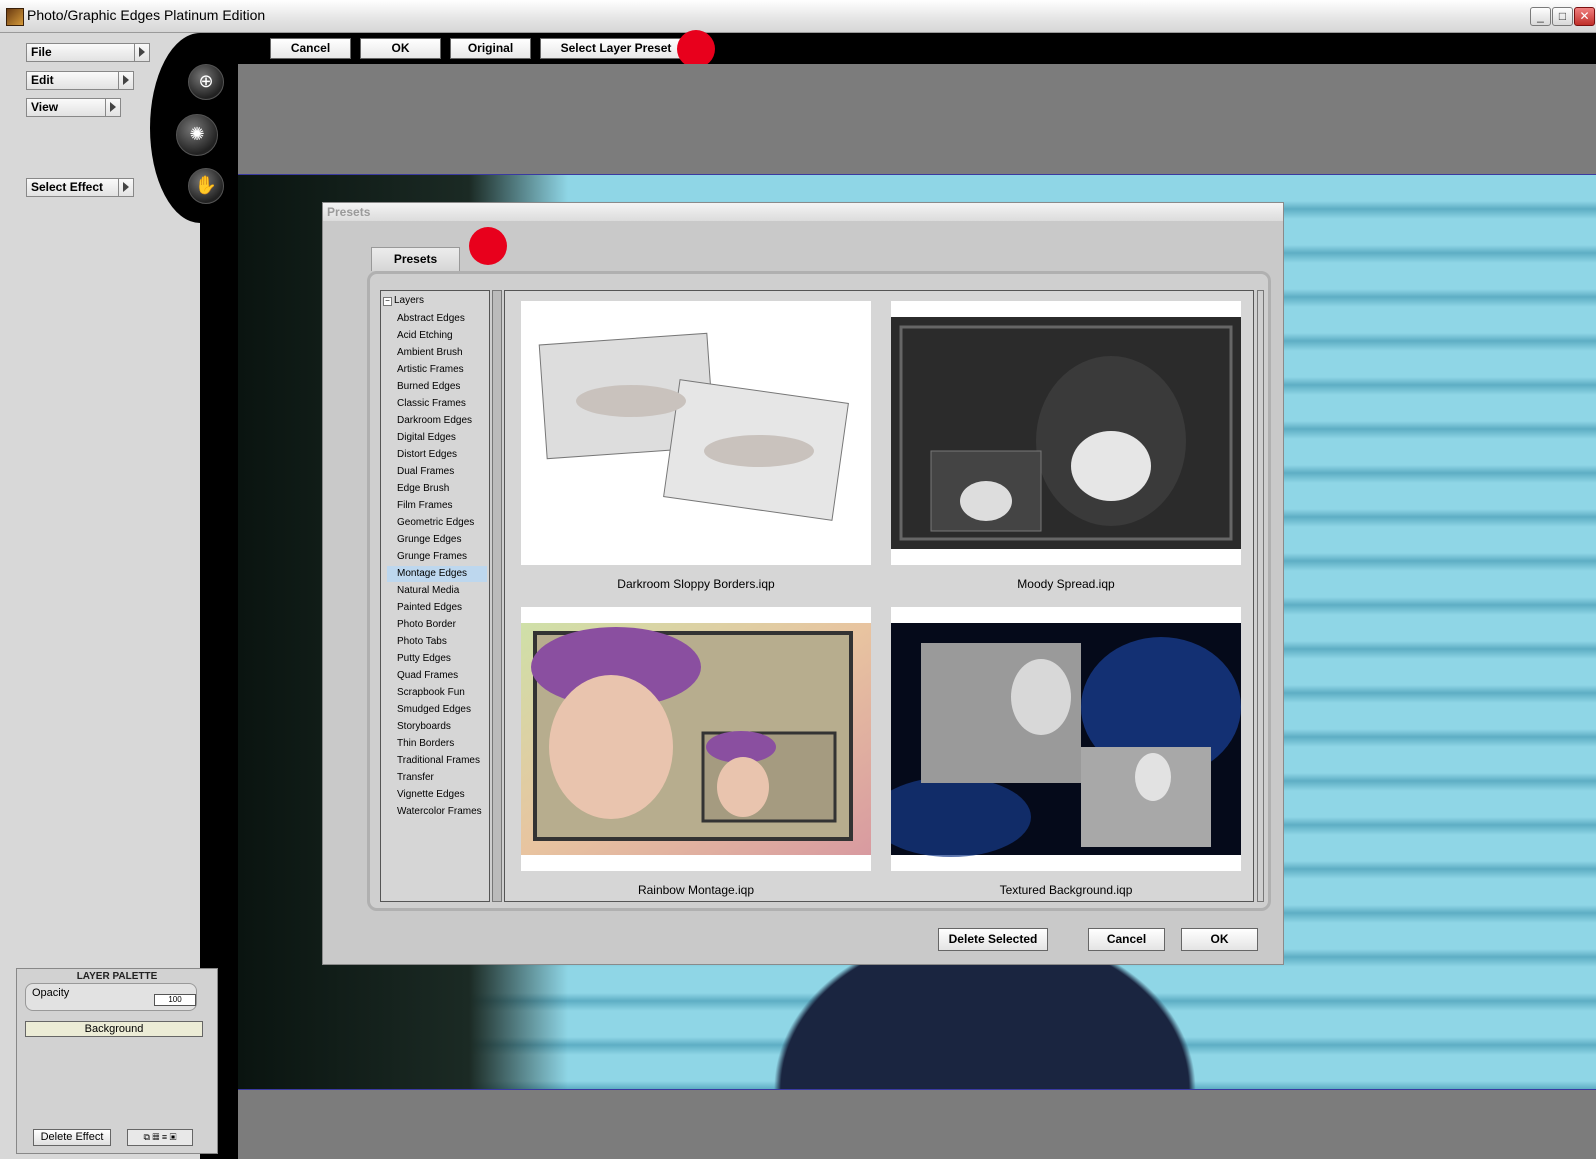 The width and height of the screenshot is (1596, 1159). Describe the element at coordinates (696, 584) in the screenshot. I see `preset-caption: Darkroom Sloppy Borders.iqp` at that location.